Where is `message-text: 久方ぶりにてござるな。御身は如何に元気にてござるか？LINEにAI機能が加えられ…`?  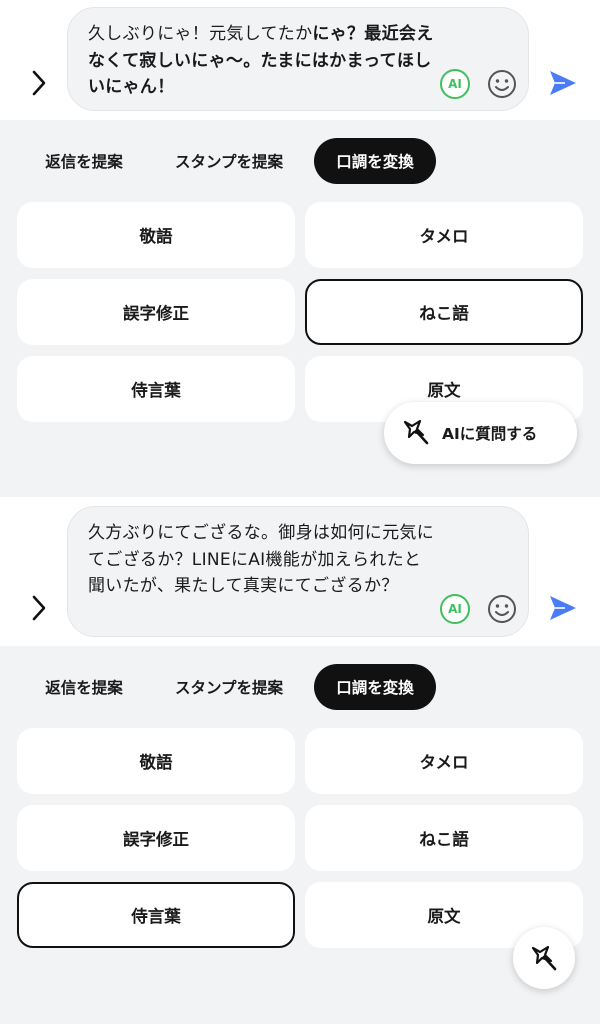 message-text: 久方ぶりにてござるな。御身は如何に元気にてござるか？LINEにAI機能が加えられ… is located at coordinates (263, 560).